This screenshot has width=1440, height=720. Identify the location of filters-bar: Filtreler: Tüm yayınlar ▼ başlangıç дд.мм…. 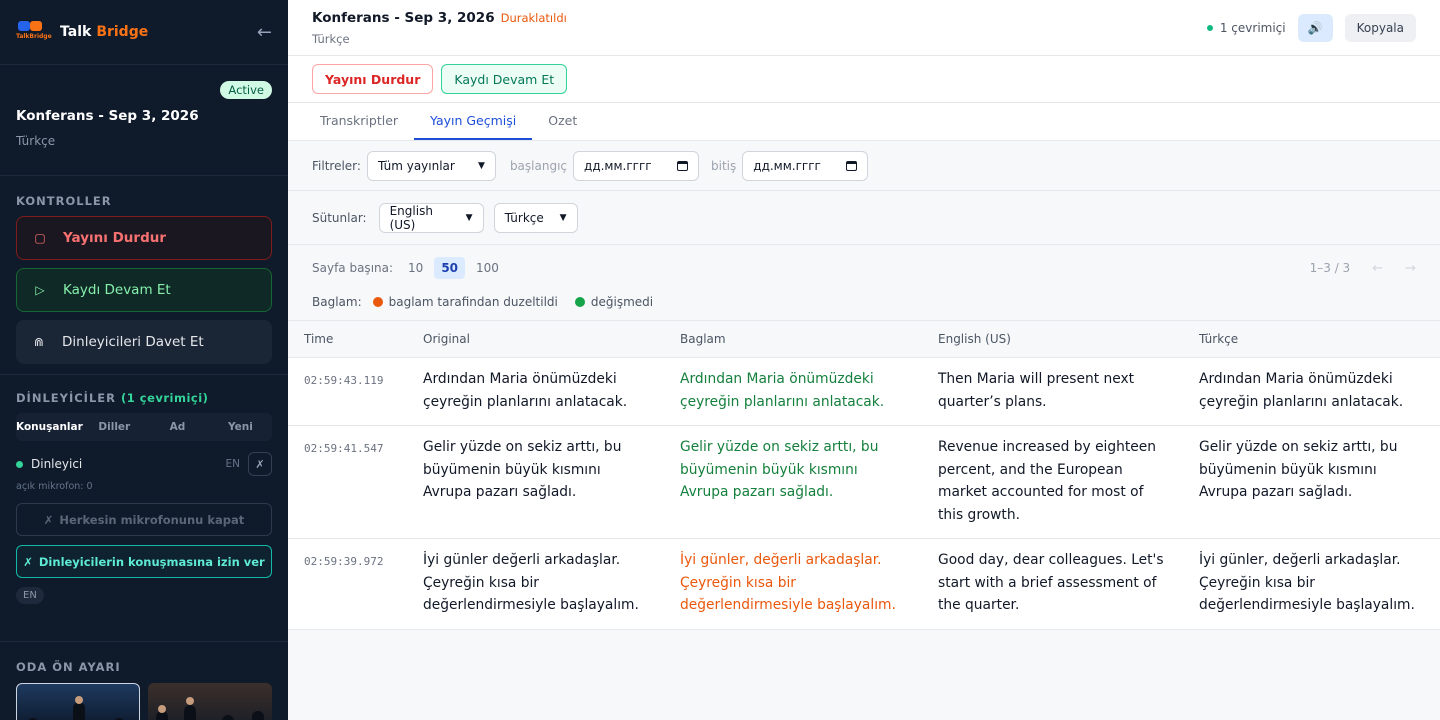
(864, 166).